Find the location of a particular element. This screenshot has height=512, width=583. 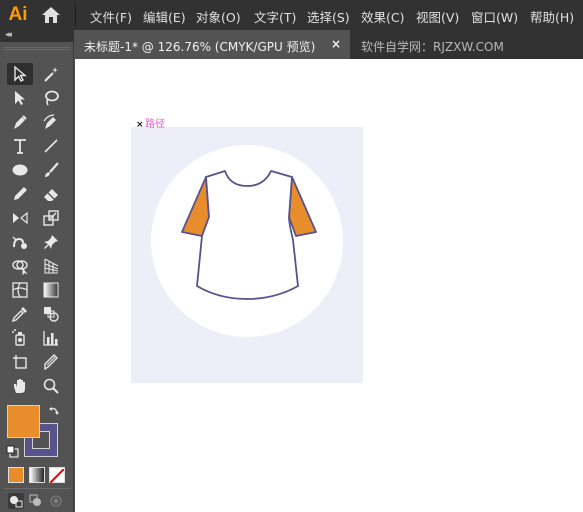

mesh-icon is located at coordinates (20, 290).